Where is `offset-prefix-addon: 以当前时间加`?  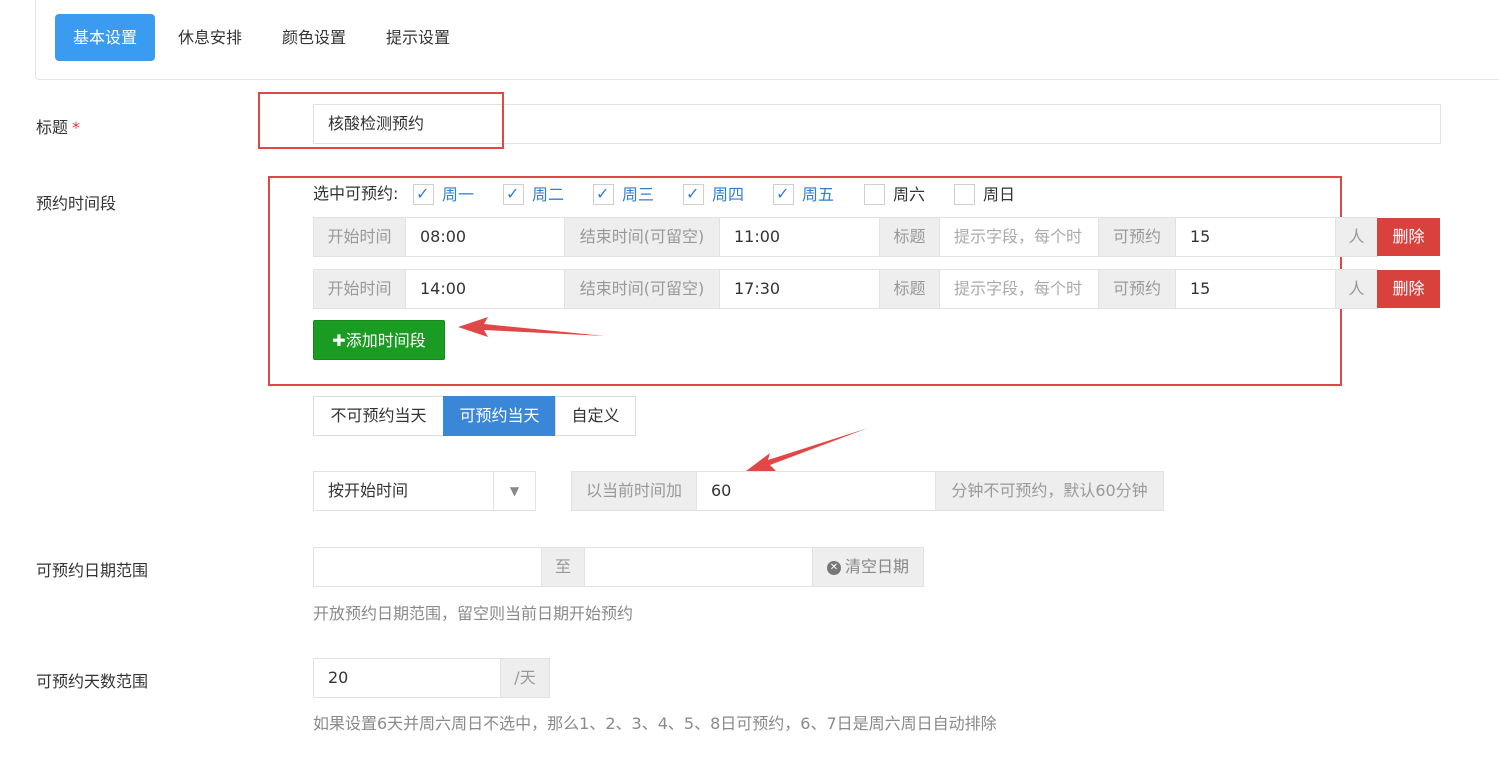
offset-prefix-addon: 以当前时间加 is located at coordinates (634, 491).